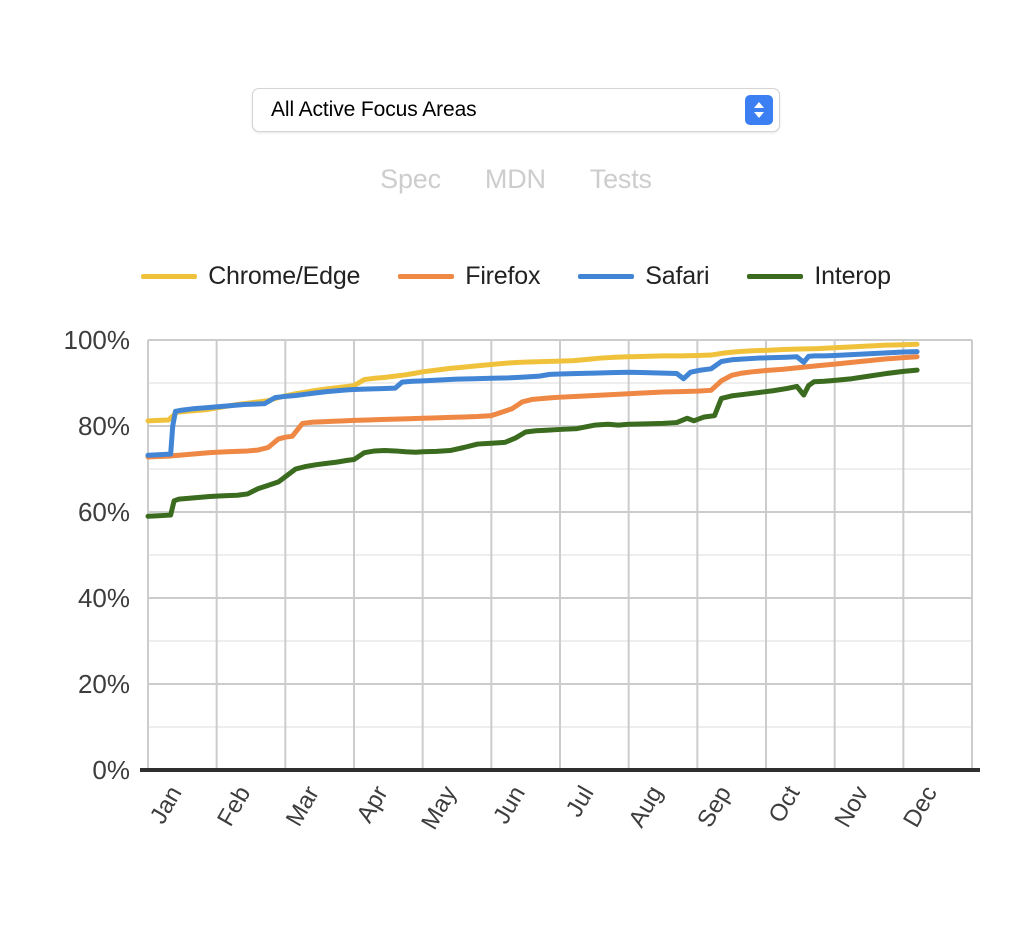 The image size is (1032, 946). Describe the element at coordinates (714, 807) in the screenshot. I see `x-tick-label: Sep` at that location.